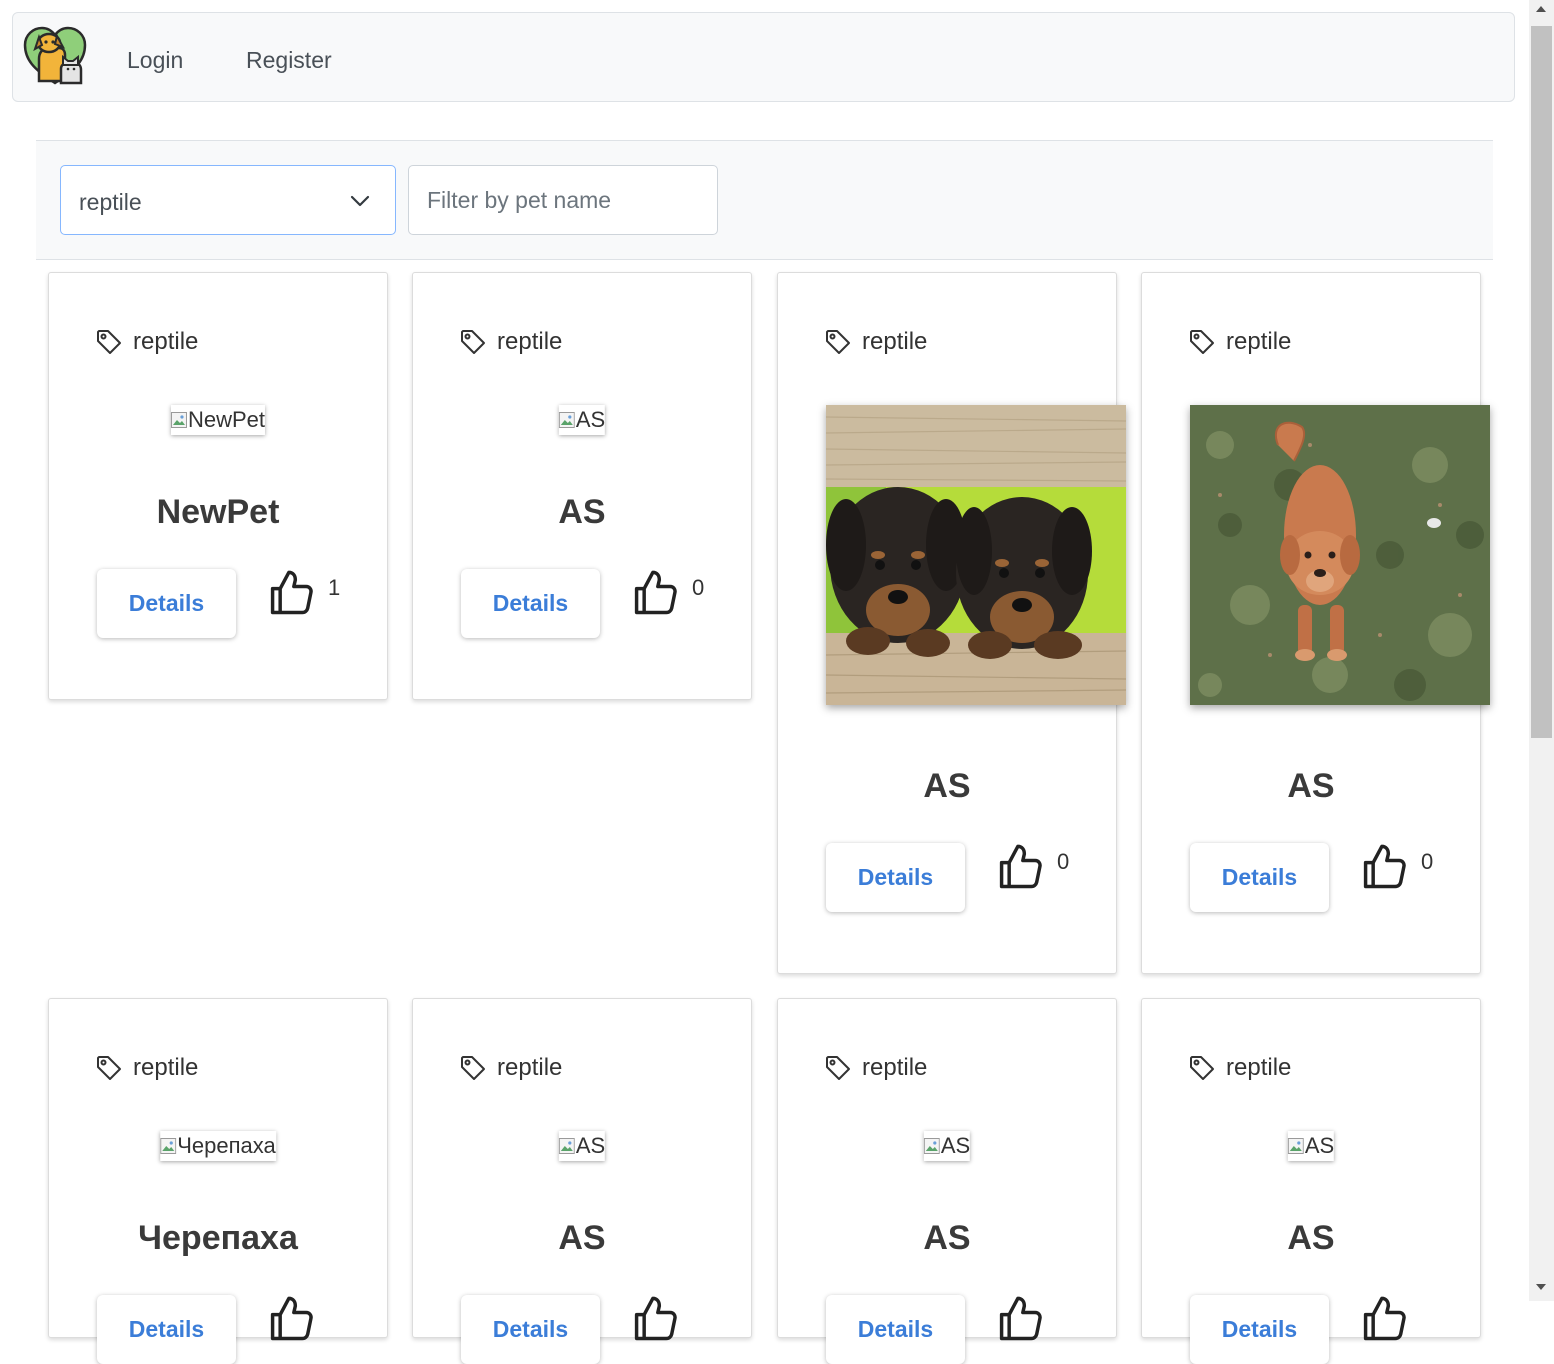  What do you see at coordinates (764, 200) in the screenshot?
I see `filter-bar: reptile` at bounding box center [764, 200].